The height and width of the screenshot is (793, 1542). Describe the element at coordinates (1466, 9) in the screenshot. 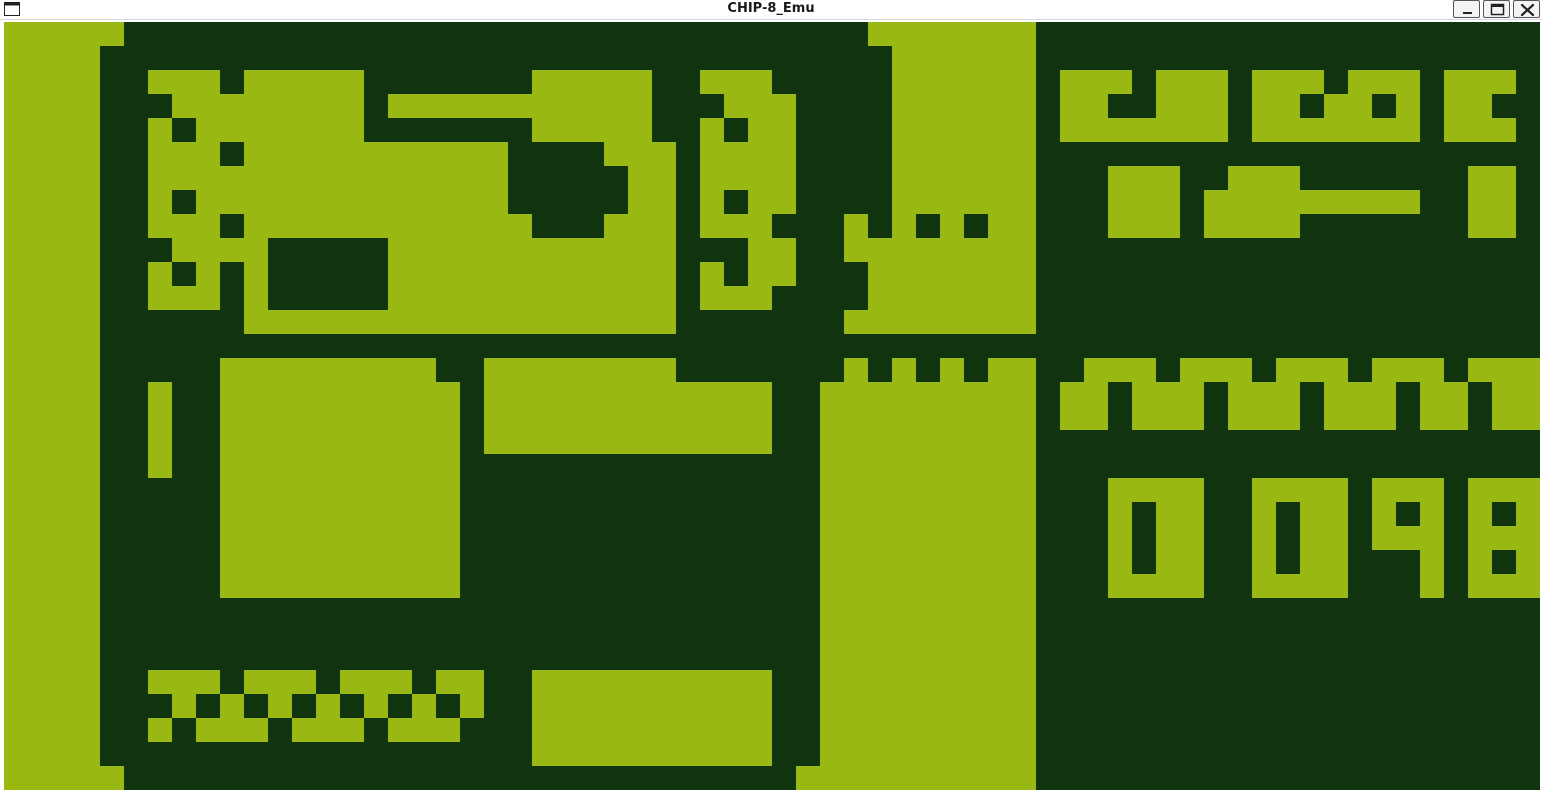

I see `minimize-button` at that location.